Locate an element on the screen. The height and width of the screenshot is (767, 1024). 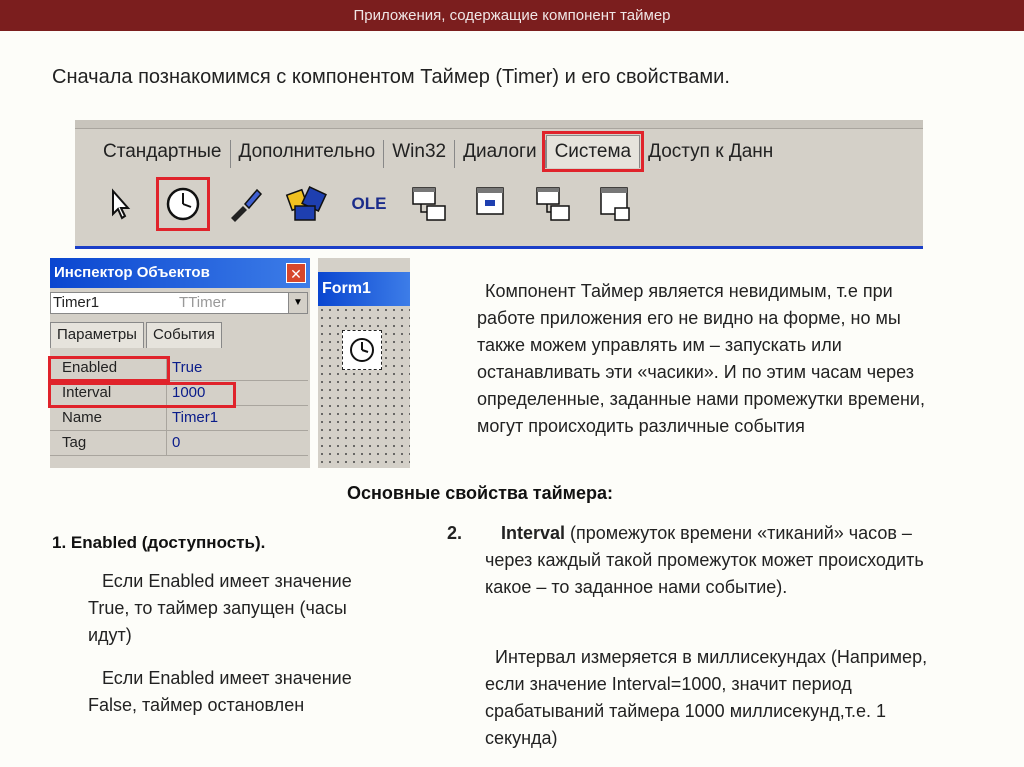
chevron-down-icon: ▼ is located at coordinates (297, 303).